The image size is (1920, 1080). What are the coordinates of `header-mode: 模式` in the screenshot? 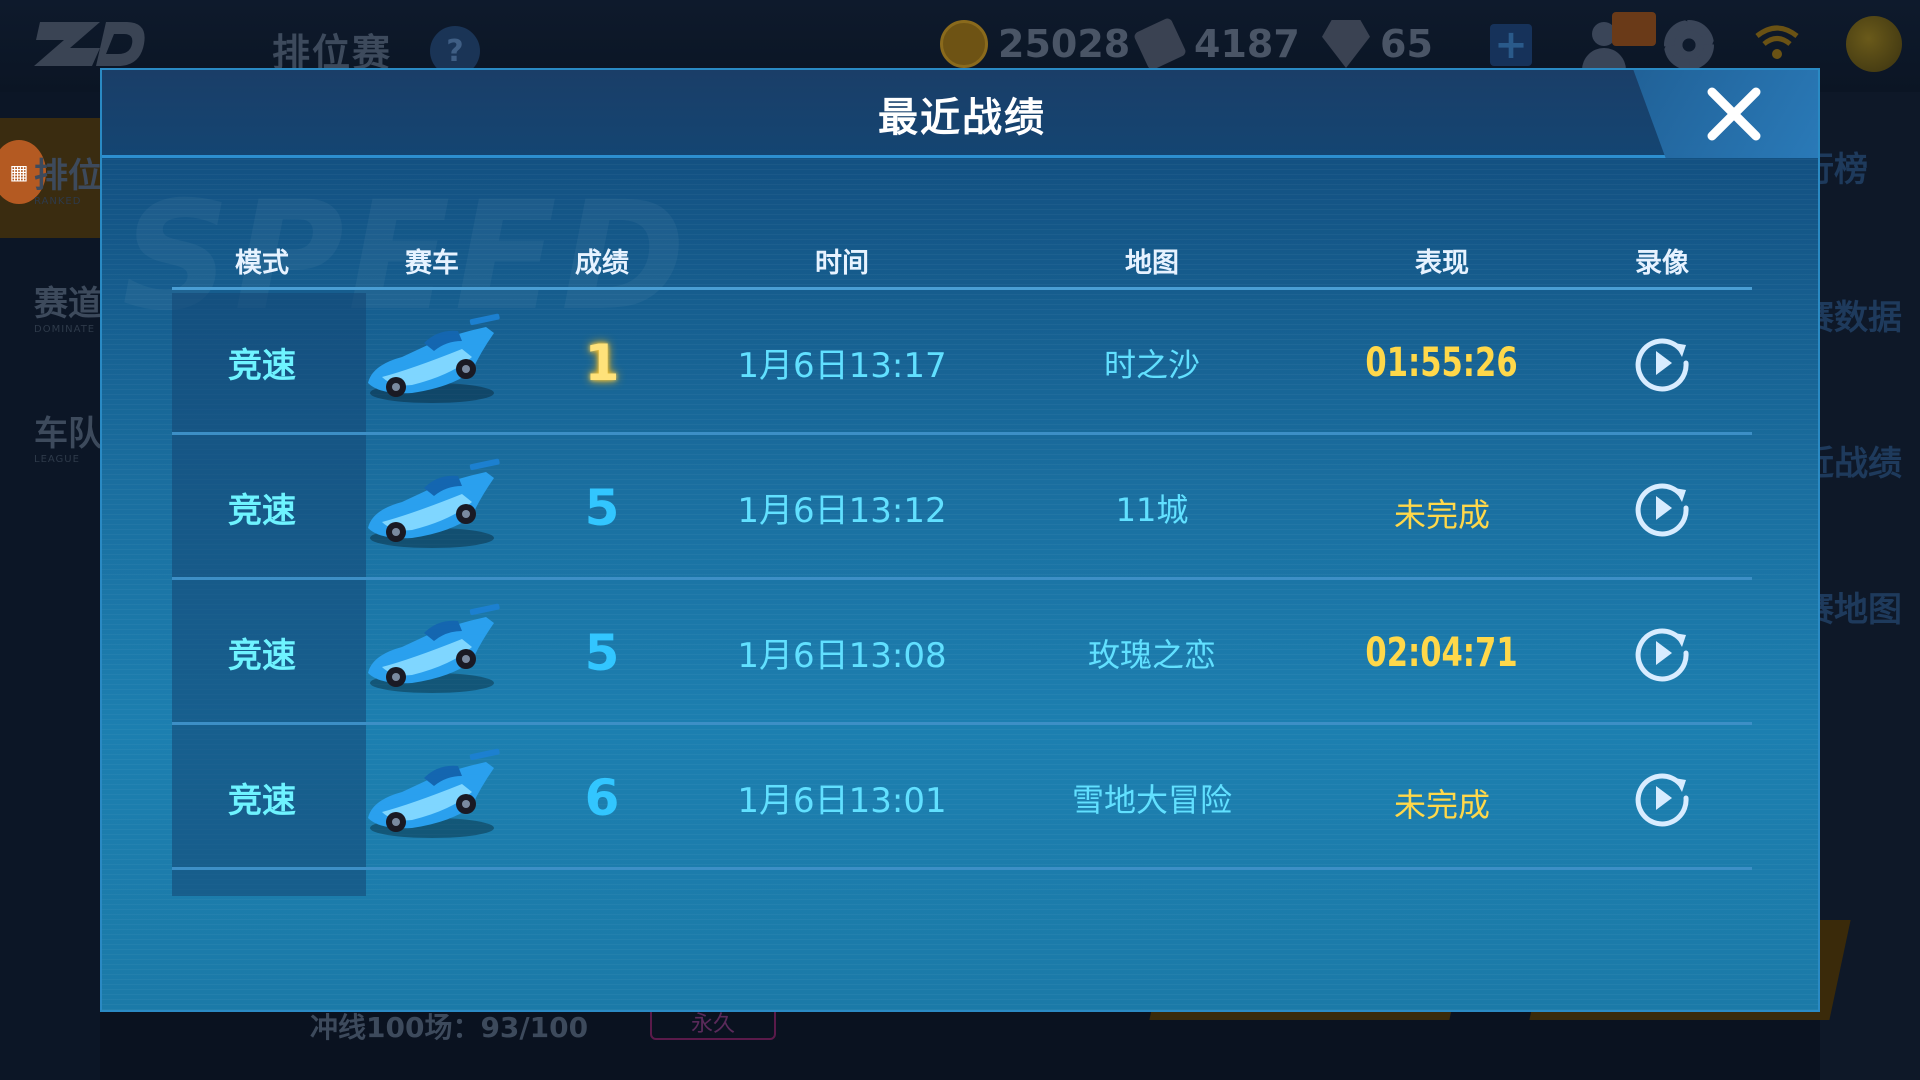 It's located at (262, 263).